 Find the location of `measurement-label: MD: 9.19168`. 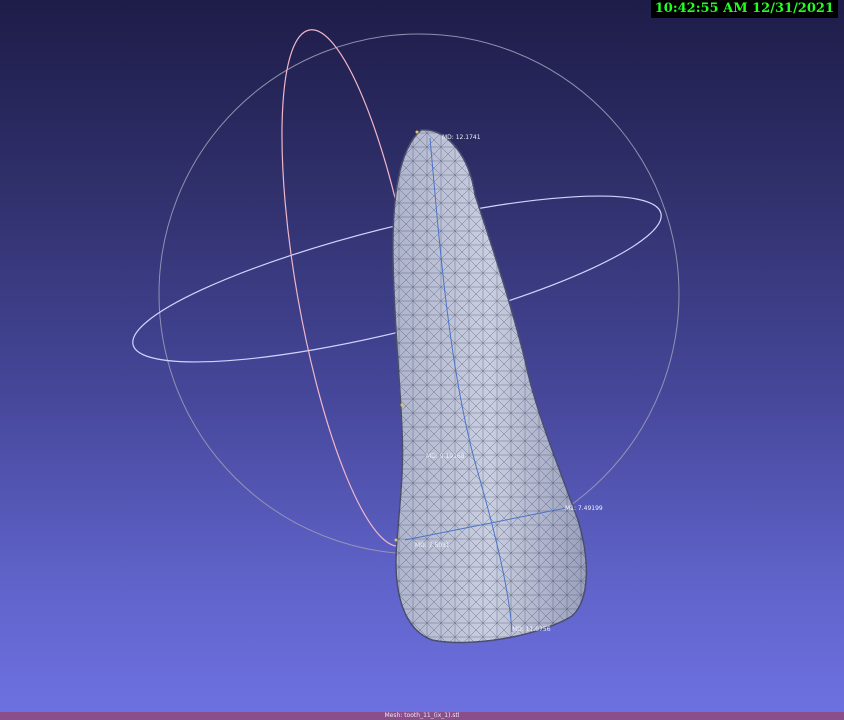

measurement-label: MD: 9.19168 is located at coordinates (445, 456).